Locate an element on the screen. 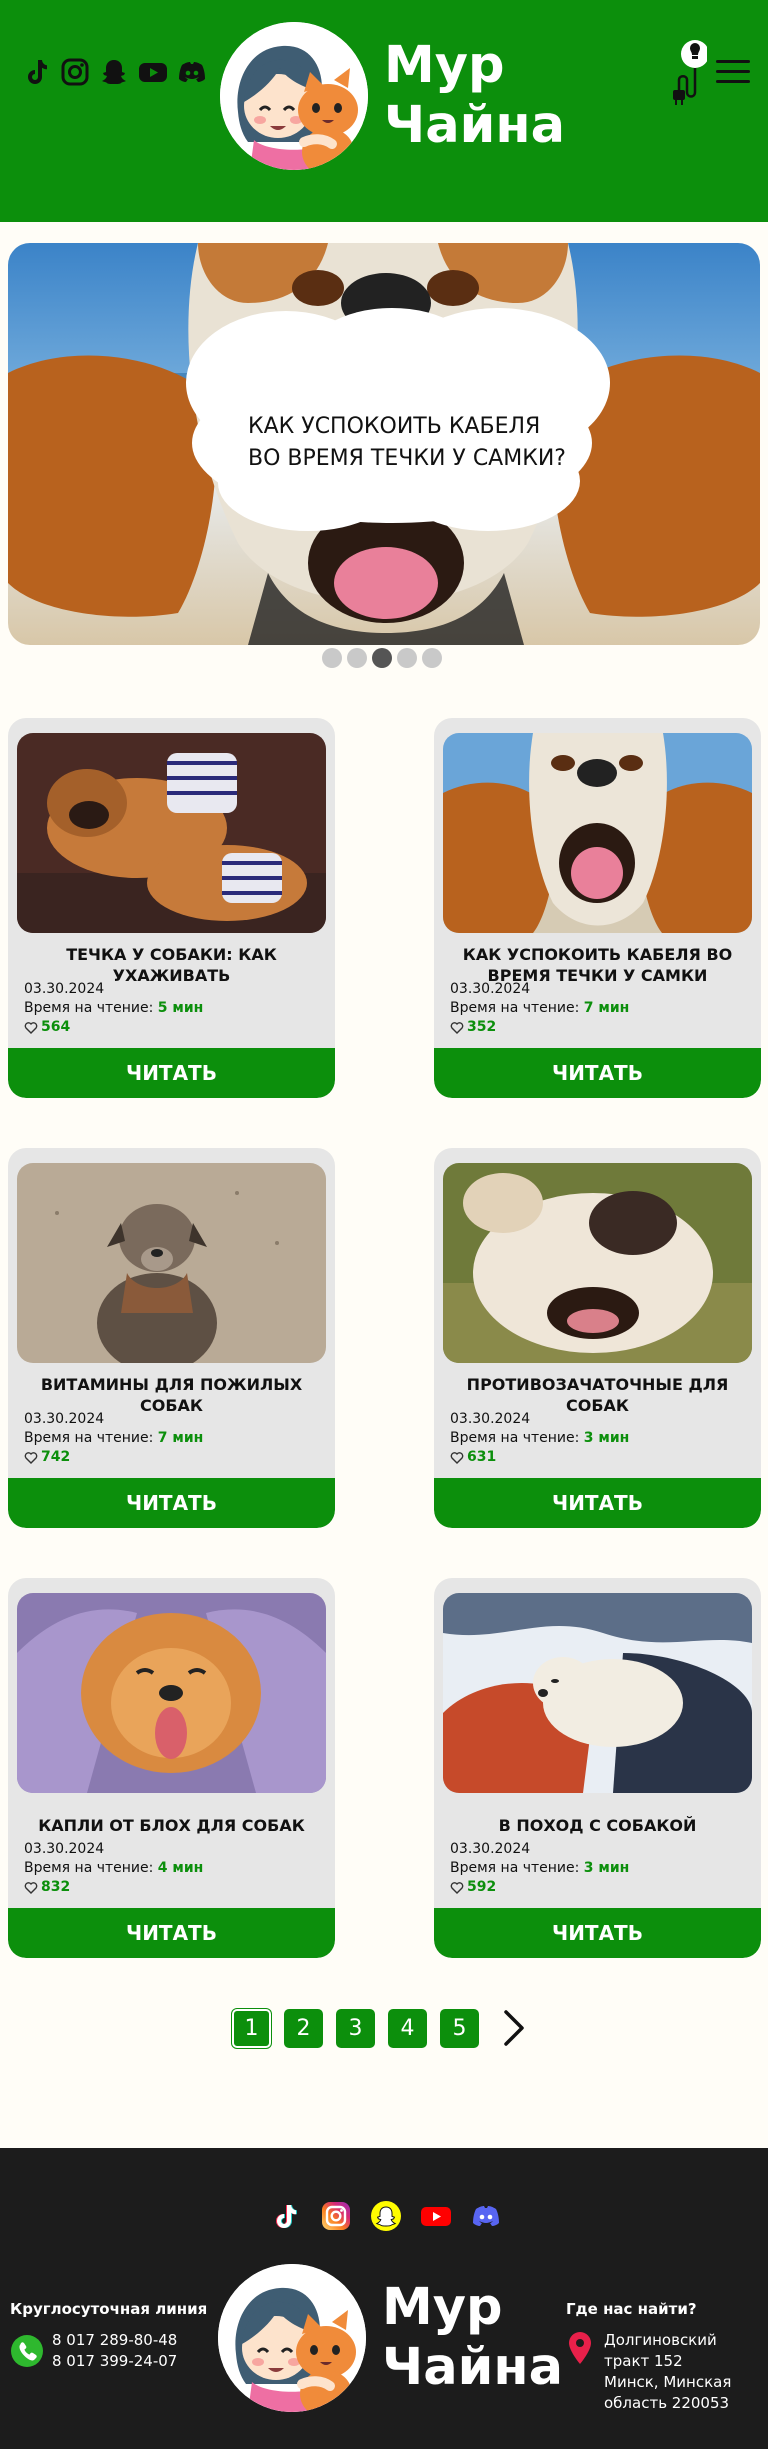  article-image-puppy-hiking is located at coordinates (597, 1693).